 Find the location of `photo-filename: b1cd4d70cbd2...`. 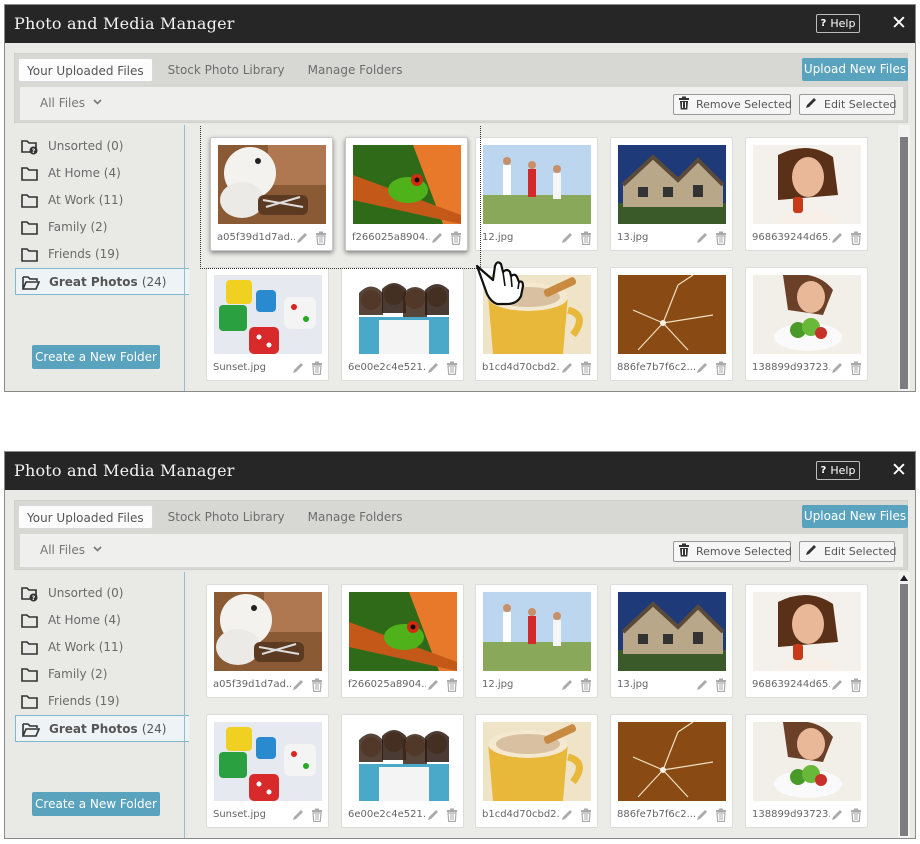

photo-filename: b1cd4d70cbd2... is located at coordinates (521, 814).